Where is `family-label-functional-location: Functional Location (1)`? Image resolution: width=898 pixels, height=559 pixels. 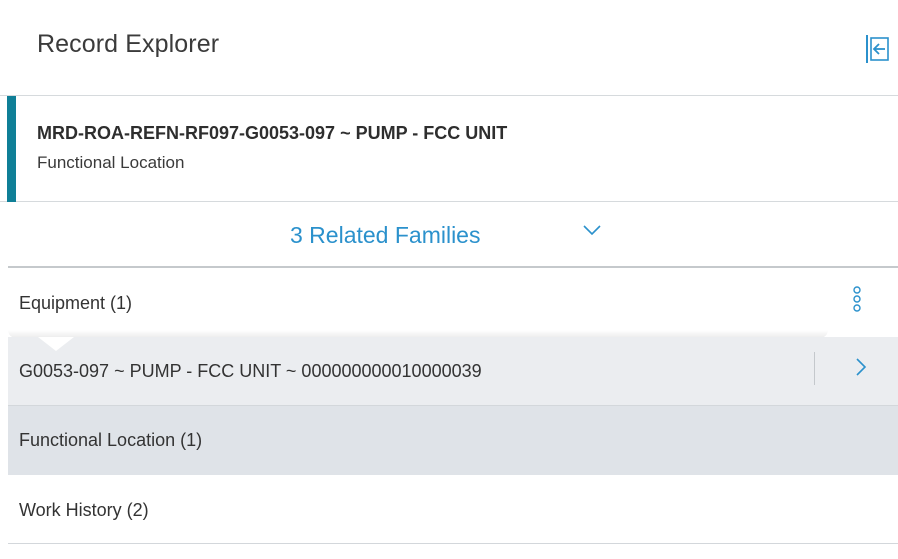 family-label-functional-location: Functional Location (1) is located at coordinates (111, 440).